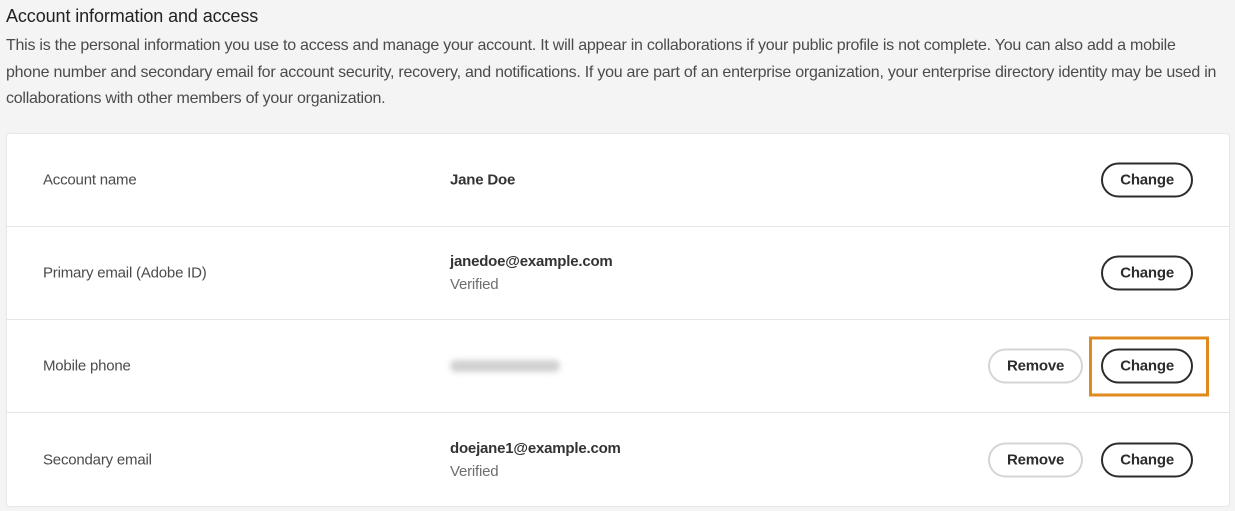 This screenshot has width=1235, height=511. Describe the element at coordinates (97, 459) in the screenshot. I see `secondary-email-label: Secondary email` at that location.